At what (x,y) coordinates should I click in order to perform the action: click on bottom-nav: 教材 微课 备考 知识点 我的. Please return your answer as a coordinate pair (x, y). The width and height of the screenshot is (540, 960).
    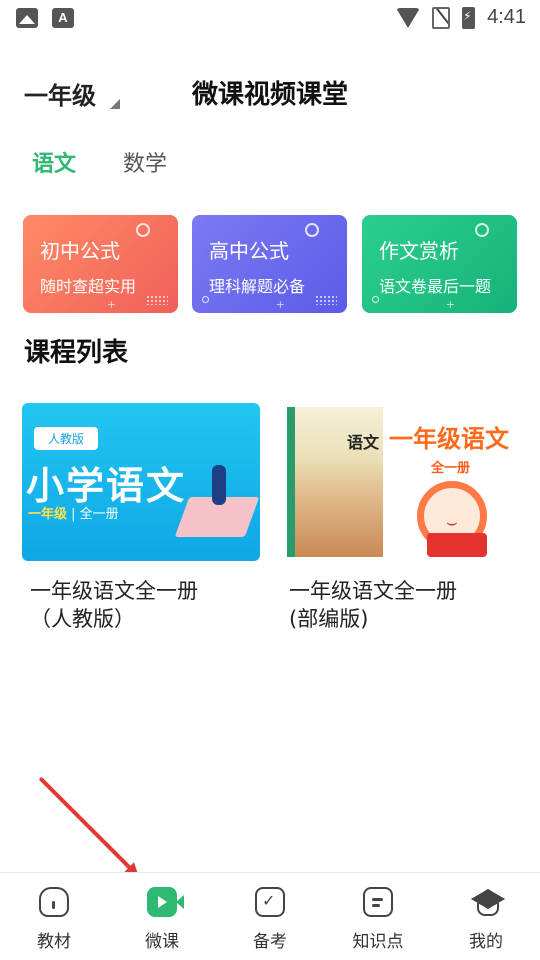
    Looking at the image, I should click on (270, 916).